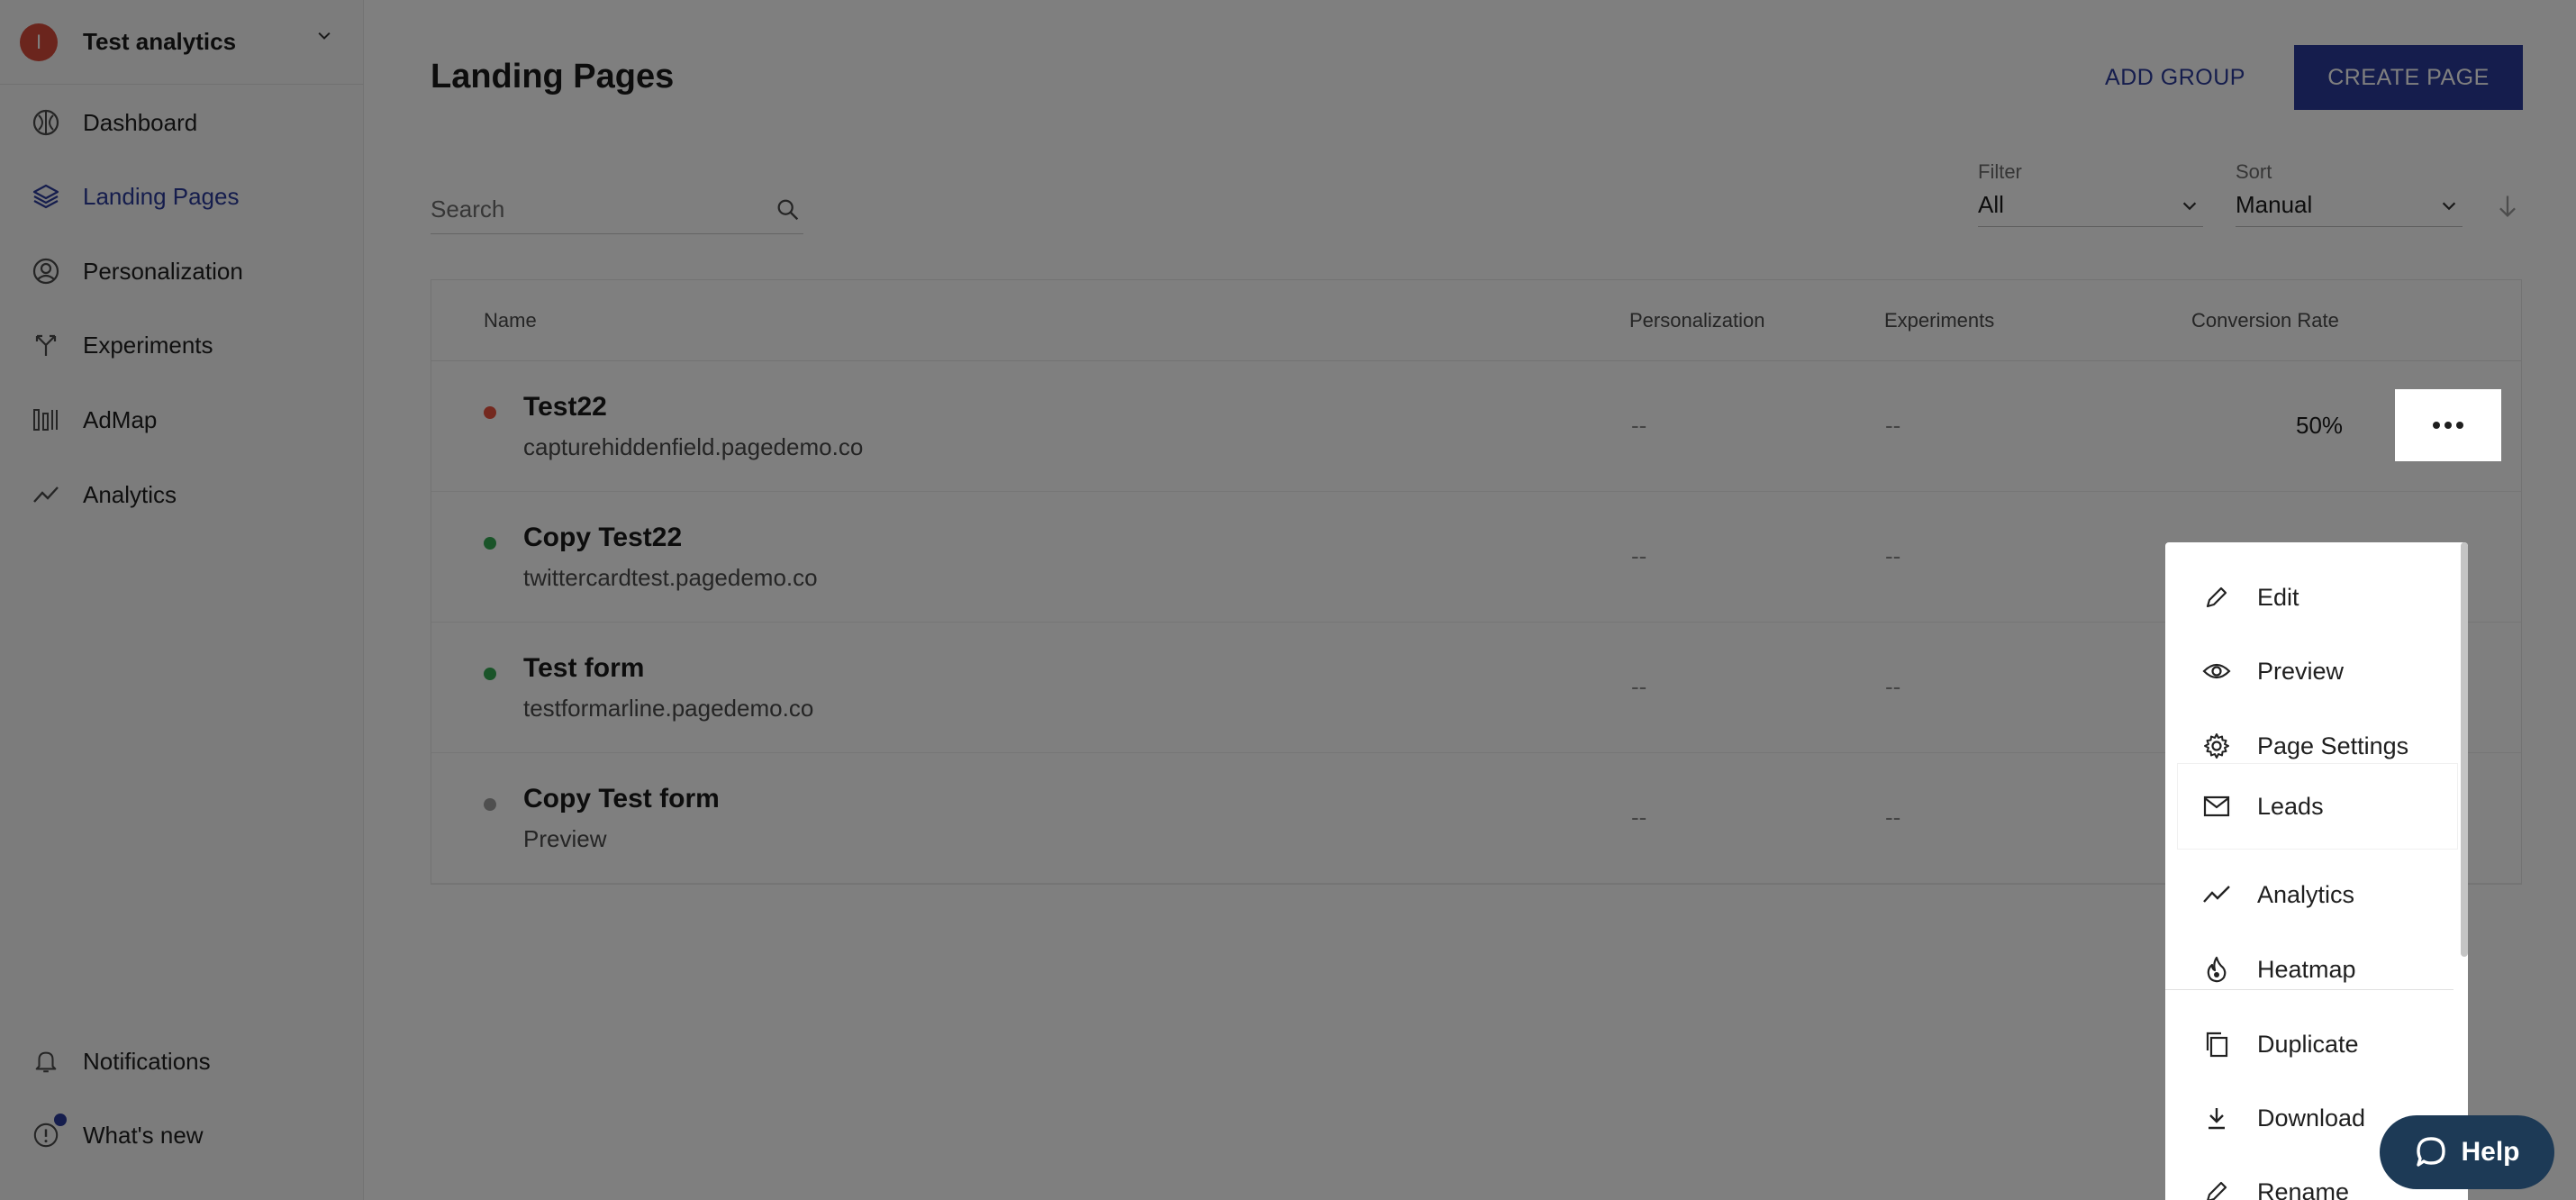  I want to click on trend-line-icon, so click(2216, 895).